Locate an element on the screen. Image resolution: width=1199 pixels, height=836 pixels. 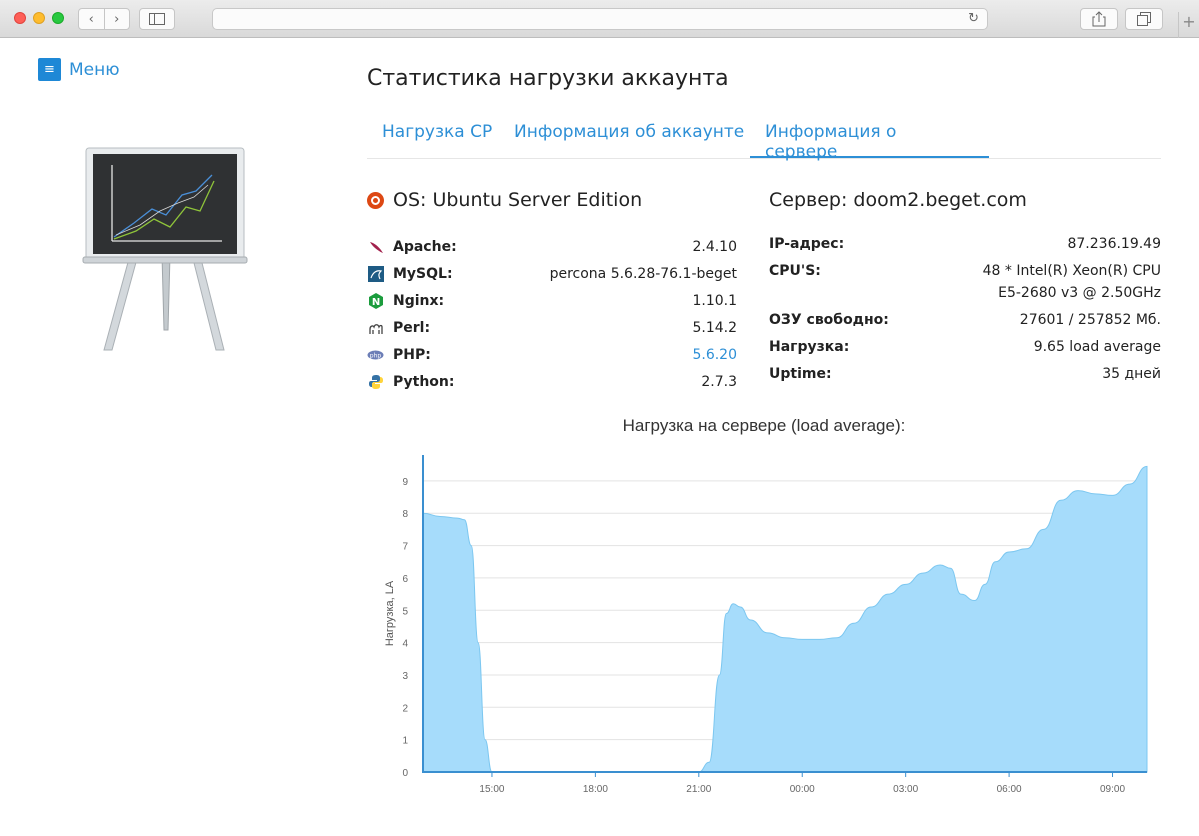
php-icon: php is located at coordinates (375, 354).